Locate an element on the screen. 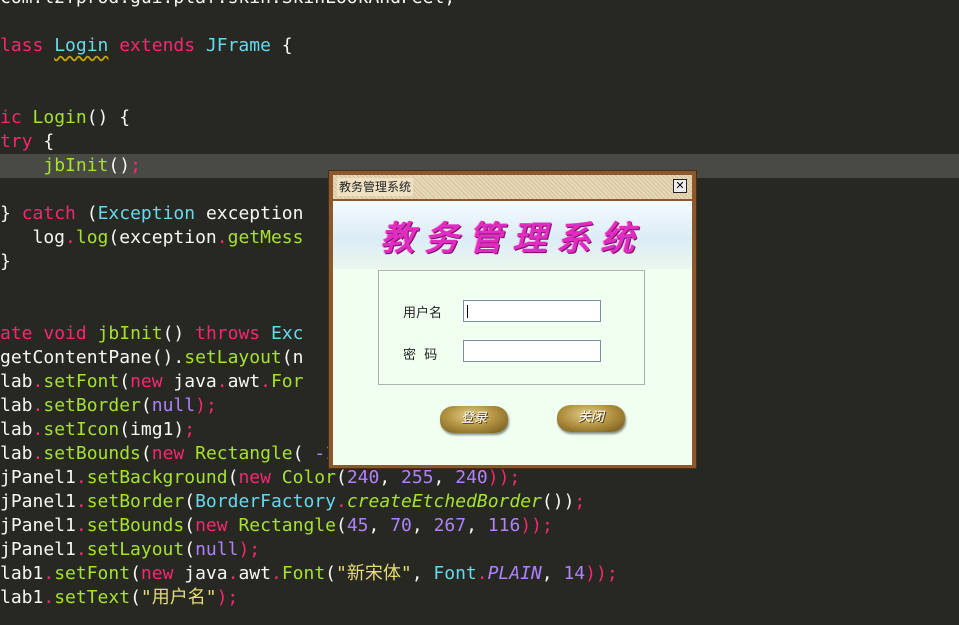  password-input is located at coordinates (532, 351).